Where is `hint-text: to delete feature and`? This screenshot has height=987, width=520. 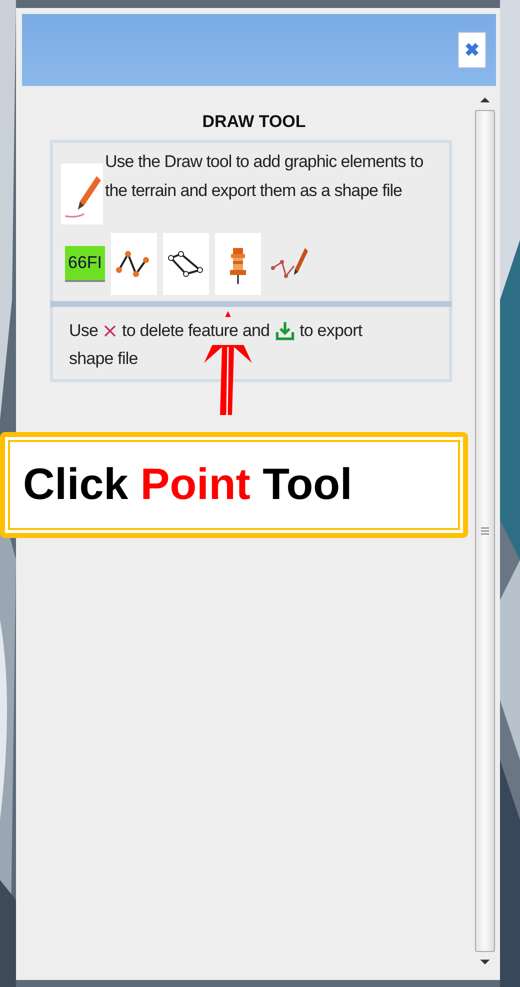
hint-text: to delete feature and is located at coordinates (196, 331).